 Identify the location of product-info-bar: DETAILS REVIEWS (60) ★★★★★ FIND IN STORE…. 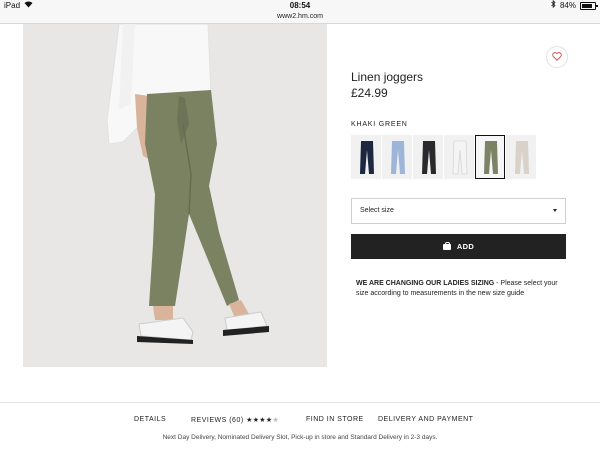
(300, 426).